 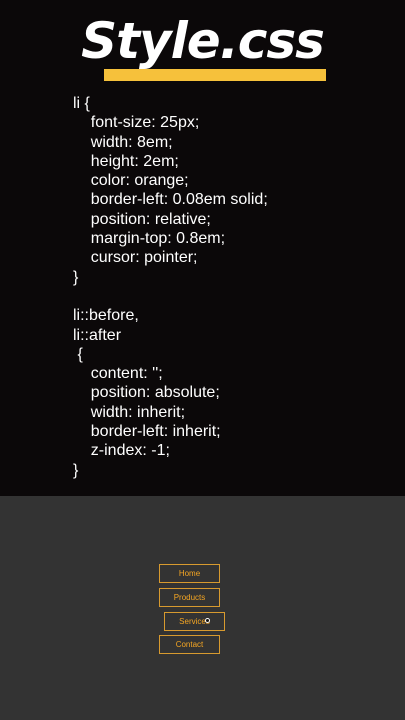 I want to click on code-line: {, so click(x=78, y=354).